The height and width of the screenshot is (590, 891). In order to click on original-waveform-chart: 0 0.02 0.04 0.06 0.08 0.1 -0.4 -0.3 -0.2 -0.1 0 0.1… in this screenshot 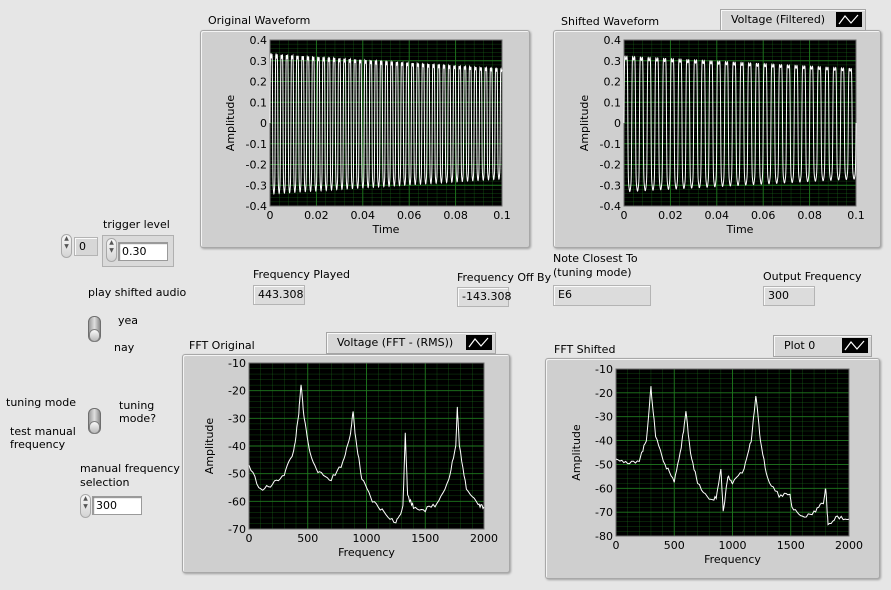, I will do `click(364, 138)`.